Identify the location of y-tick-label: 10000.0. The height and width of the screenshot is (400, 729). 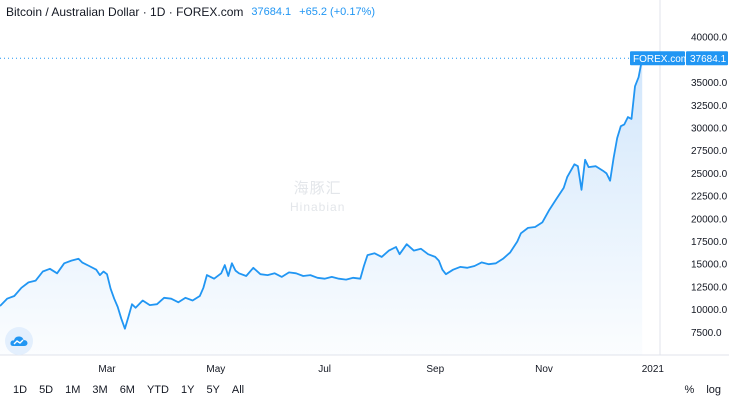
(709, 310).